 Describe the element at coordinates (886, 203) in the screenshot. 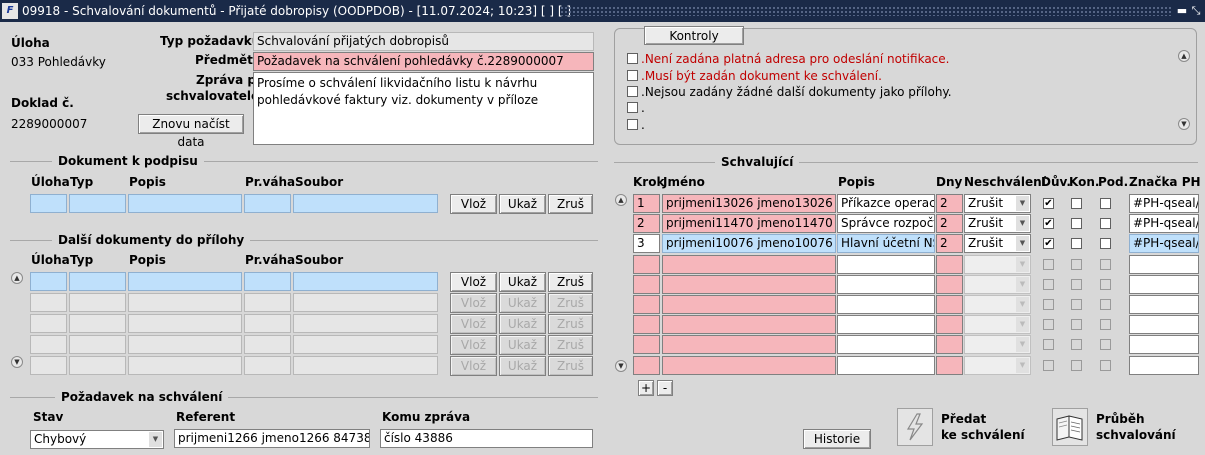

I see `popis-cell: Příkazce operace` at that location.